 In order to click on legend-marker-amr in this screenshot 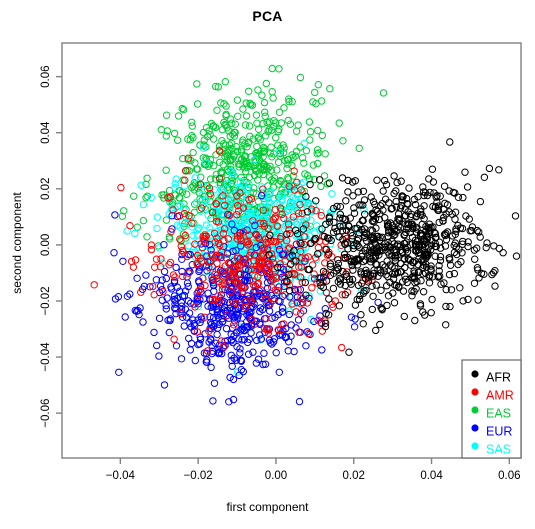, I will do `click(475, 392)`.